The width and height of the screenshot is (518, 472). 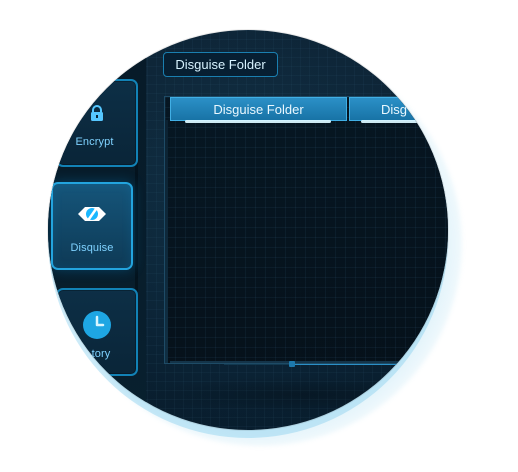 I want to click on sidebar-item-disguise: Disquise, so click(x=92, y=226).